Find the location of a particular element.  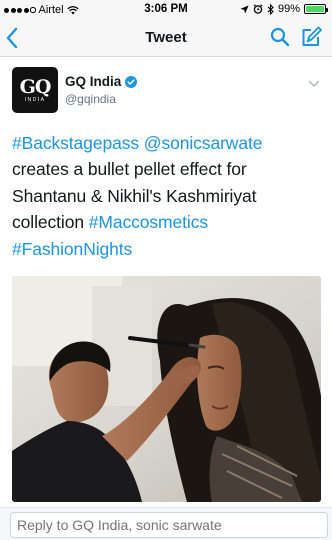

author-name: GQ India is located at coordinates (101, 81).